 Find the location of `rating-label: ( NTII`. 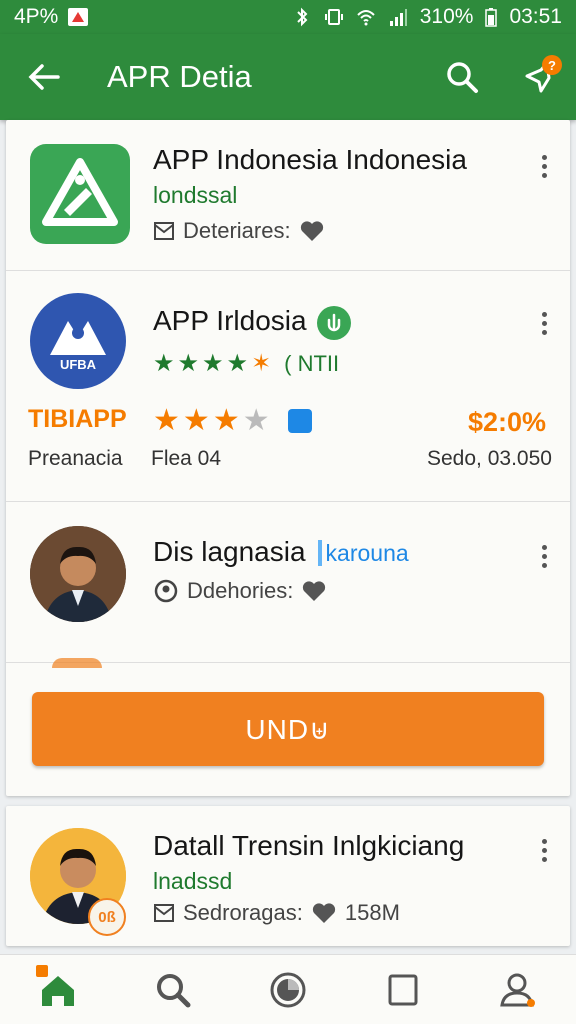

rating-label: ( NTII is located at coordinates (312, 363).